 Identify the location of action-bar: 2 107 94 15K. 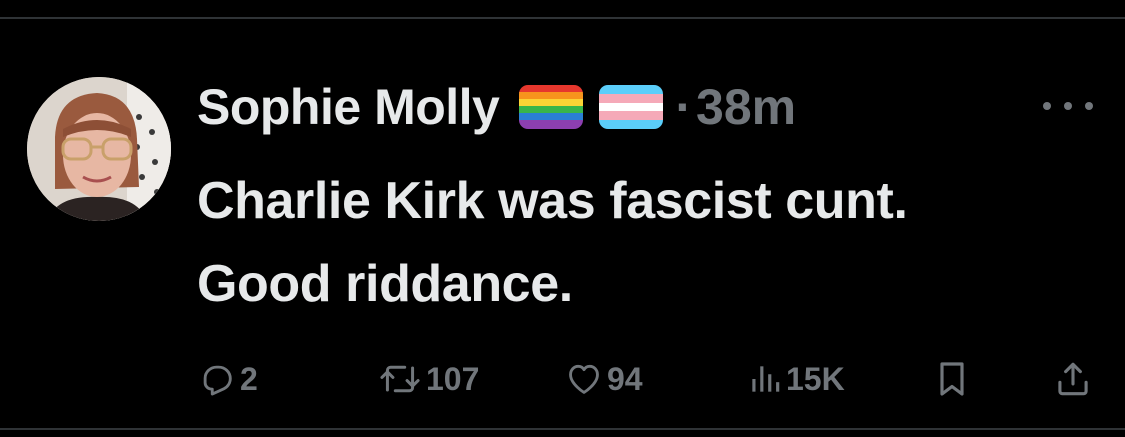
(562, 379).